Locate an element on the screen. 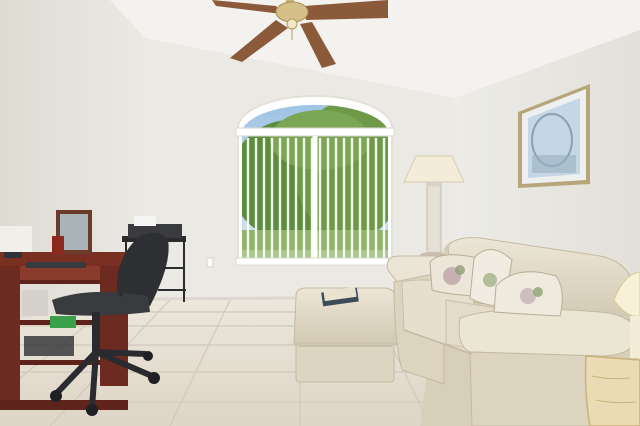 The height and width of the screenshot is (426, 640). arched-window is located at coordinates (315, 180).